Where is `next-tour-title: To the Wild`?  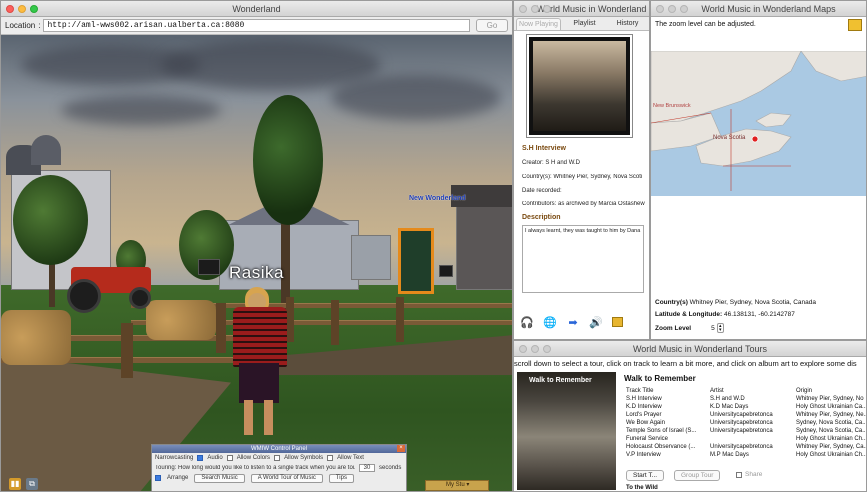 next-tour-title: To the Wild is located at coordinates (642, 488).